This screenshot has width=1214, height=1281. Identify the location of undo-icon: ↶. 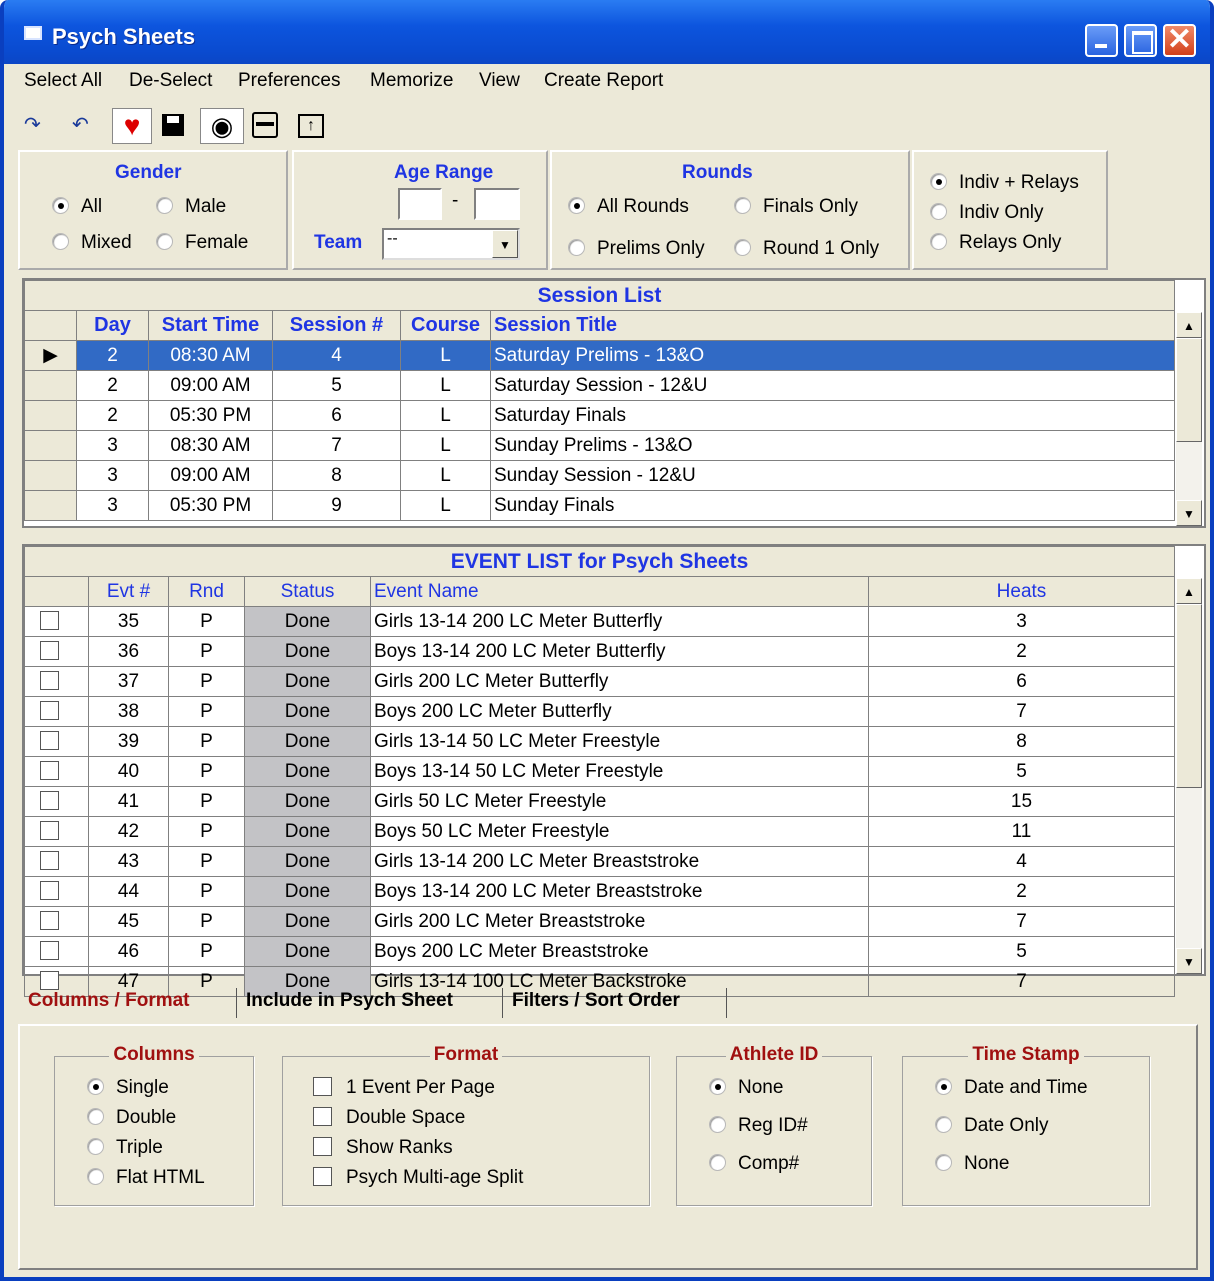
(80, 125).